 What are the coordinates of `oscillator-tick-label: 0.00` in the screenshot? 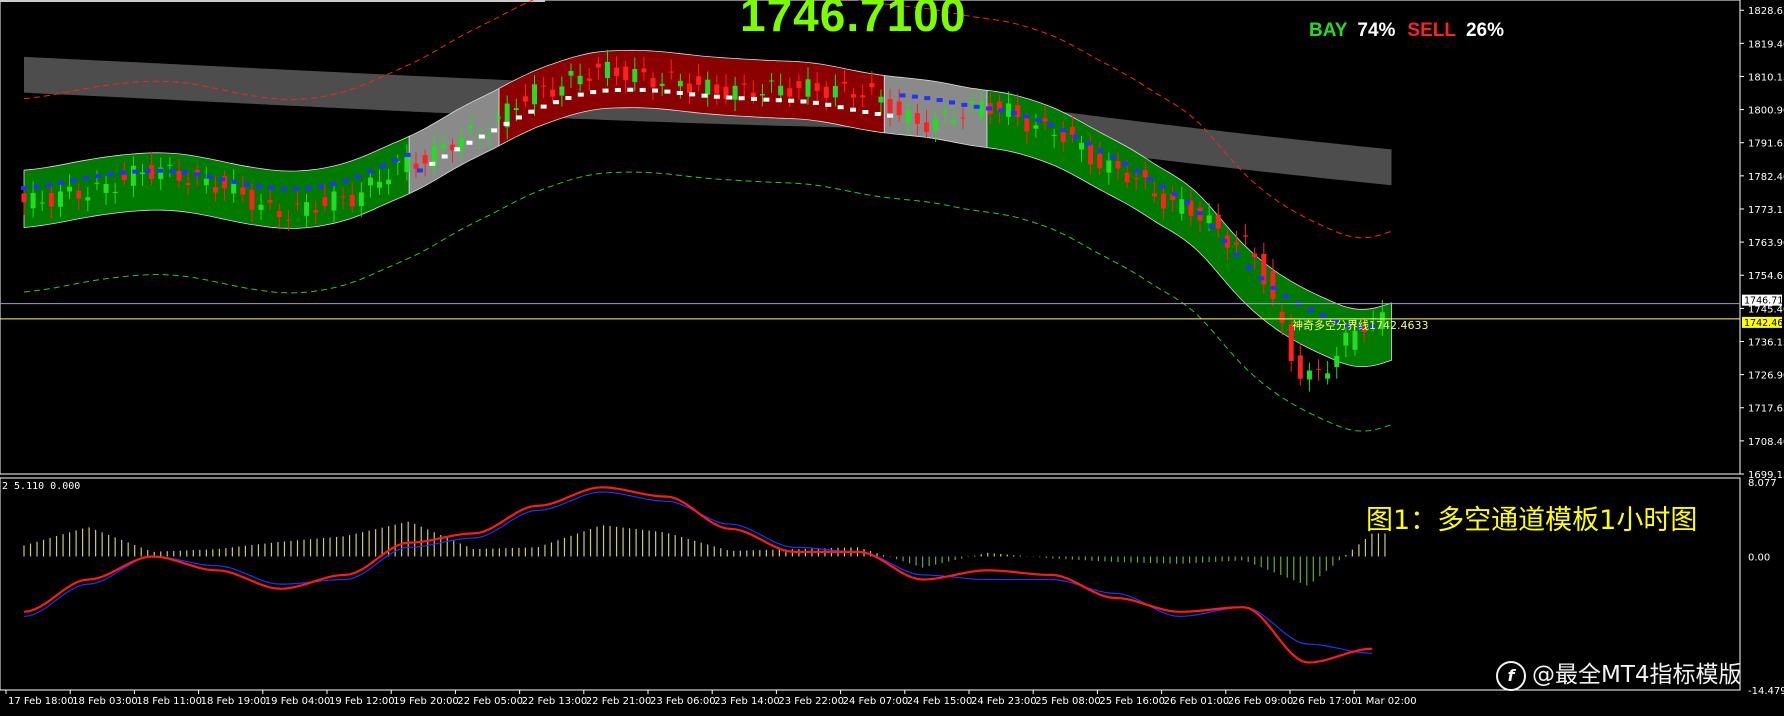 It's located at (1759, 557).